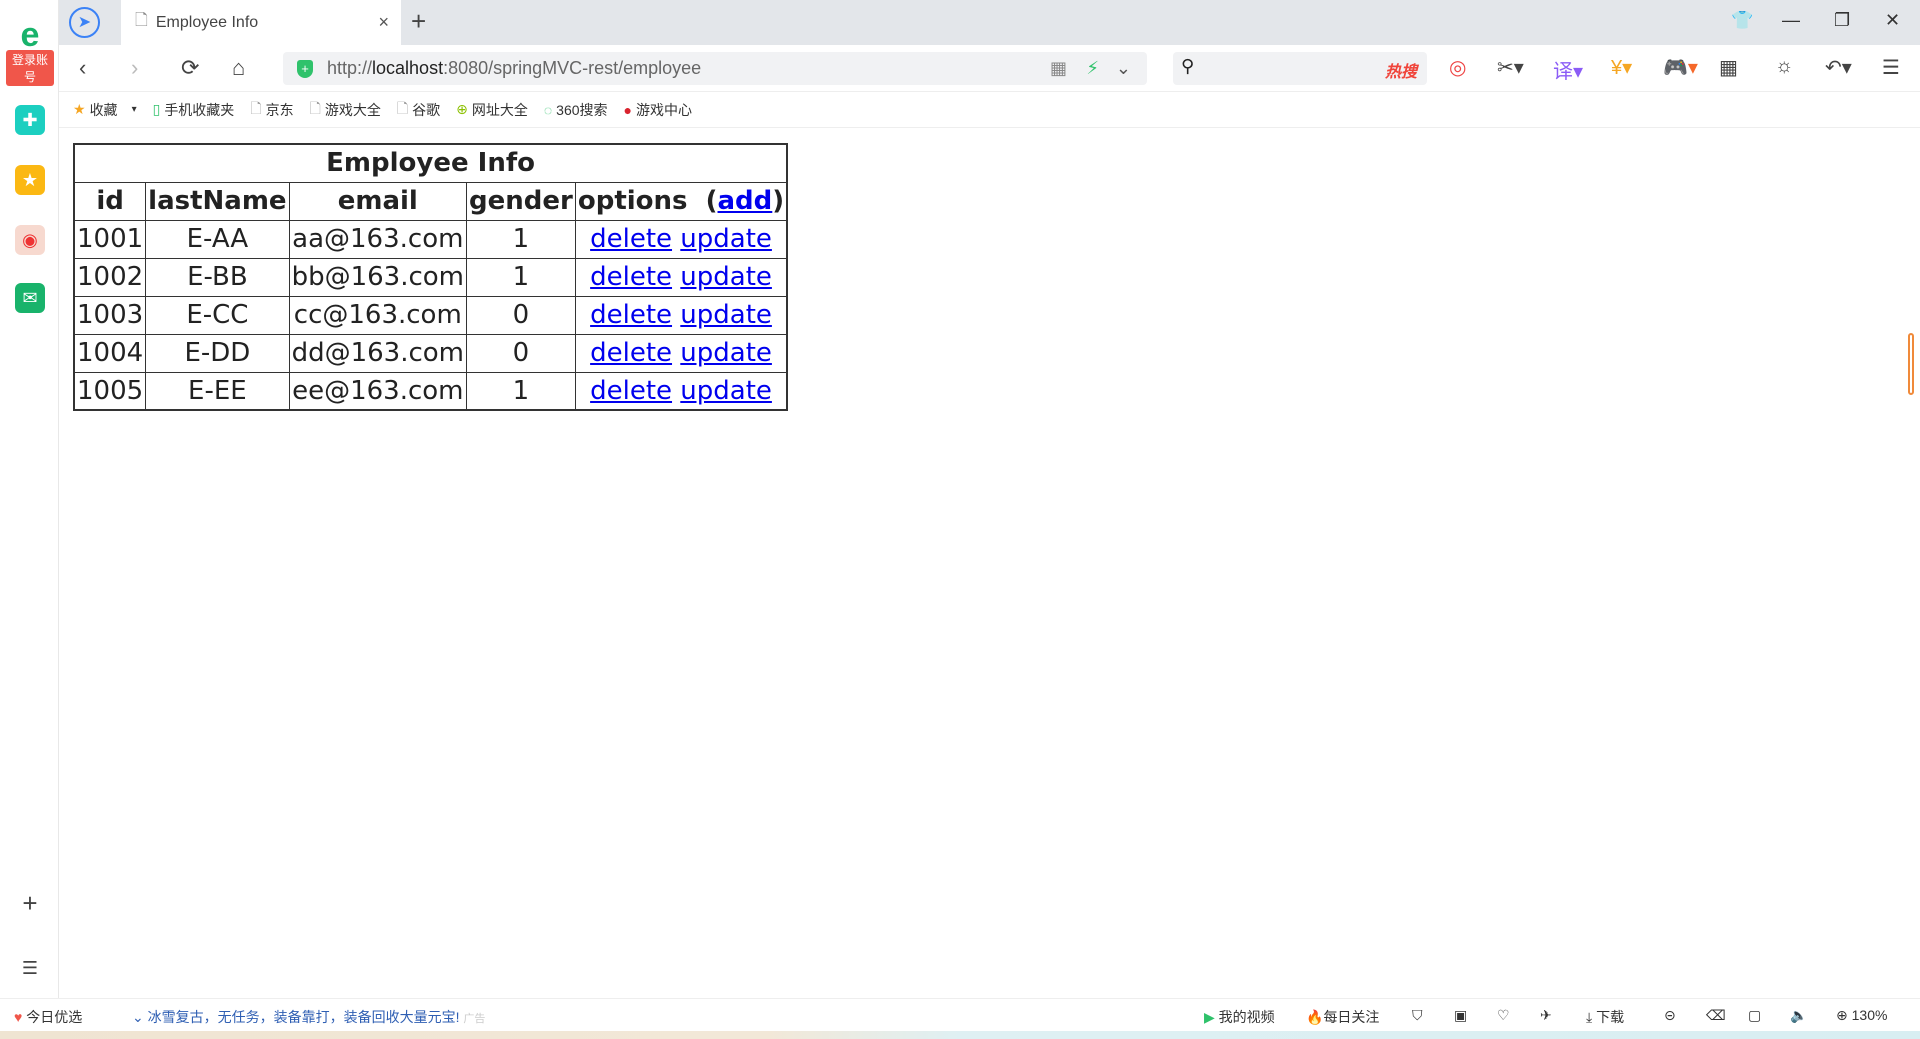 This screenshot has width=1920, height=1039. Describe the element at coordinates (110, 277) in the screenshot. I see `cell-id: 1002` at that location.